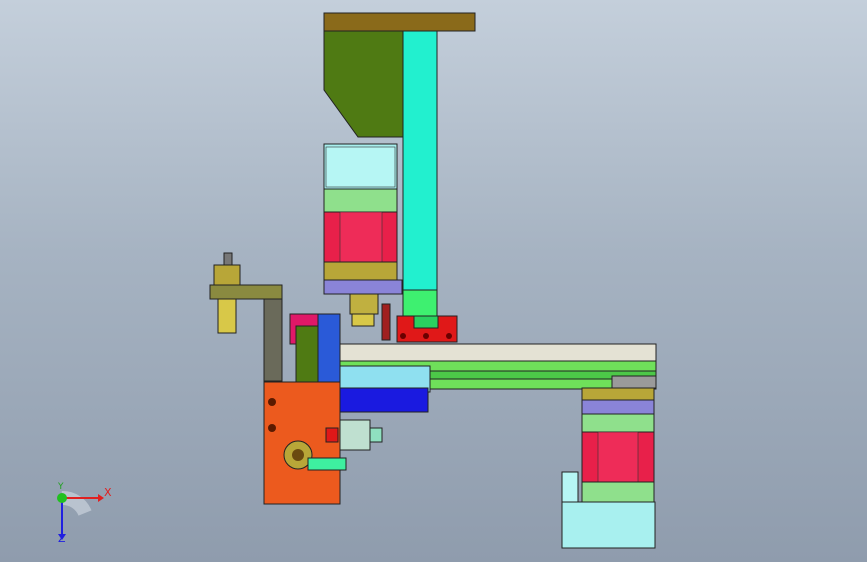 The width and height of the screenshot is (867, 562). I want to click on horizontal-base-plate, so click(476, 352).